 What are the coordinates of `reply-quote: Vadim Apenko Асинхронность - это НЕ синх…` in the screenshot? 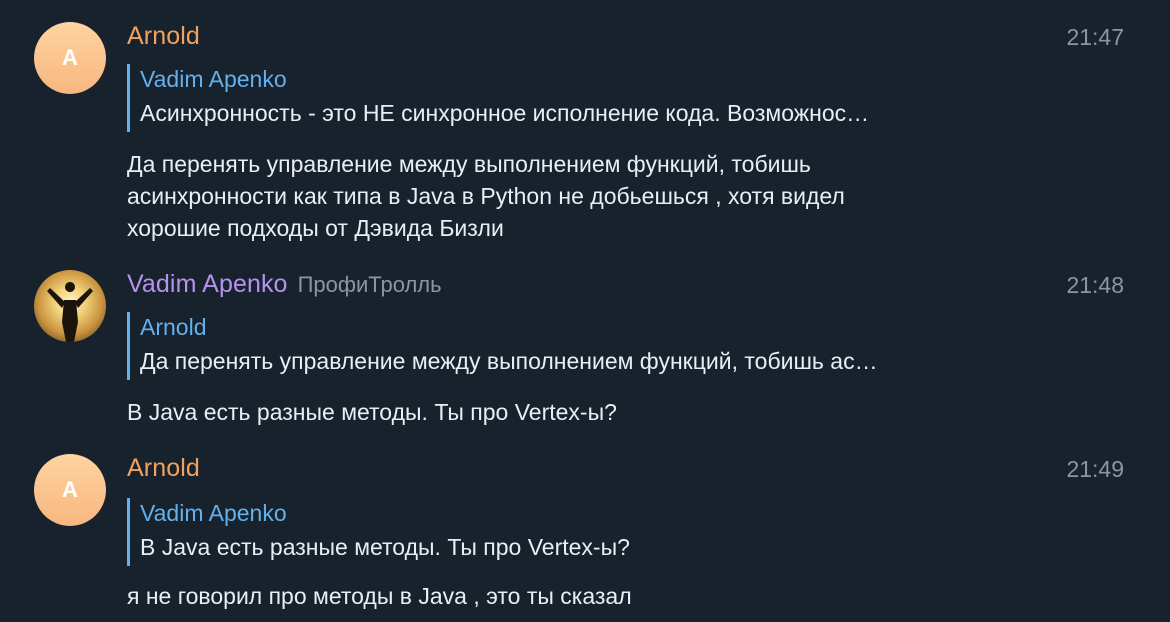 It's located at (578, 98).